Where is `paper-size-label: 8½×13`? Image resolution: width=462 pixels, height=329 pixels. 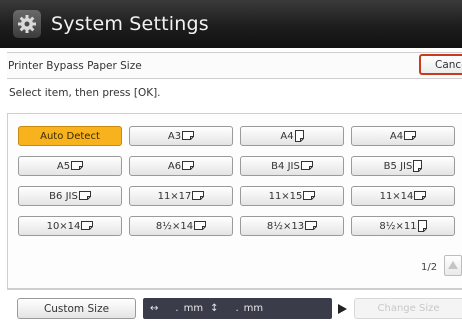
paper-size-label: 8½×13 is located at coordinates (285, 226).